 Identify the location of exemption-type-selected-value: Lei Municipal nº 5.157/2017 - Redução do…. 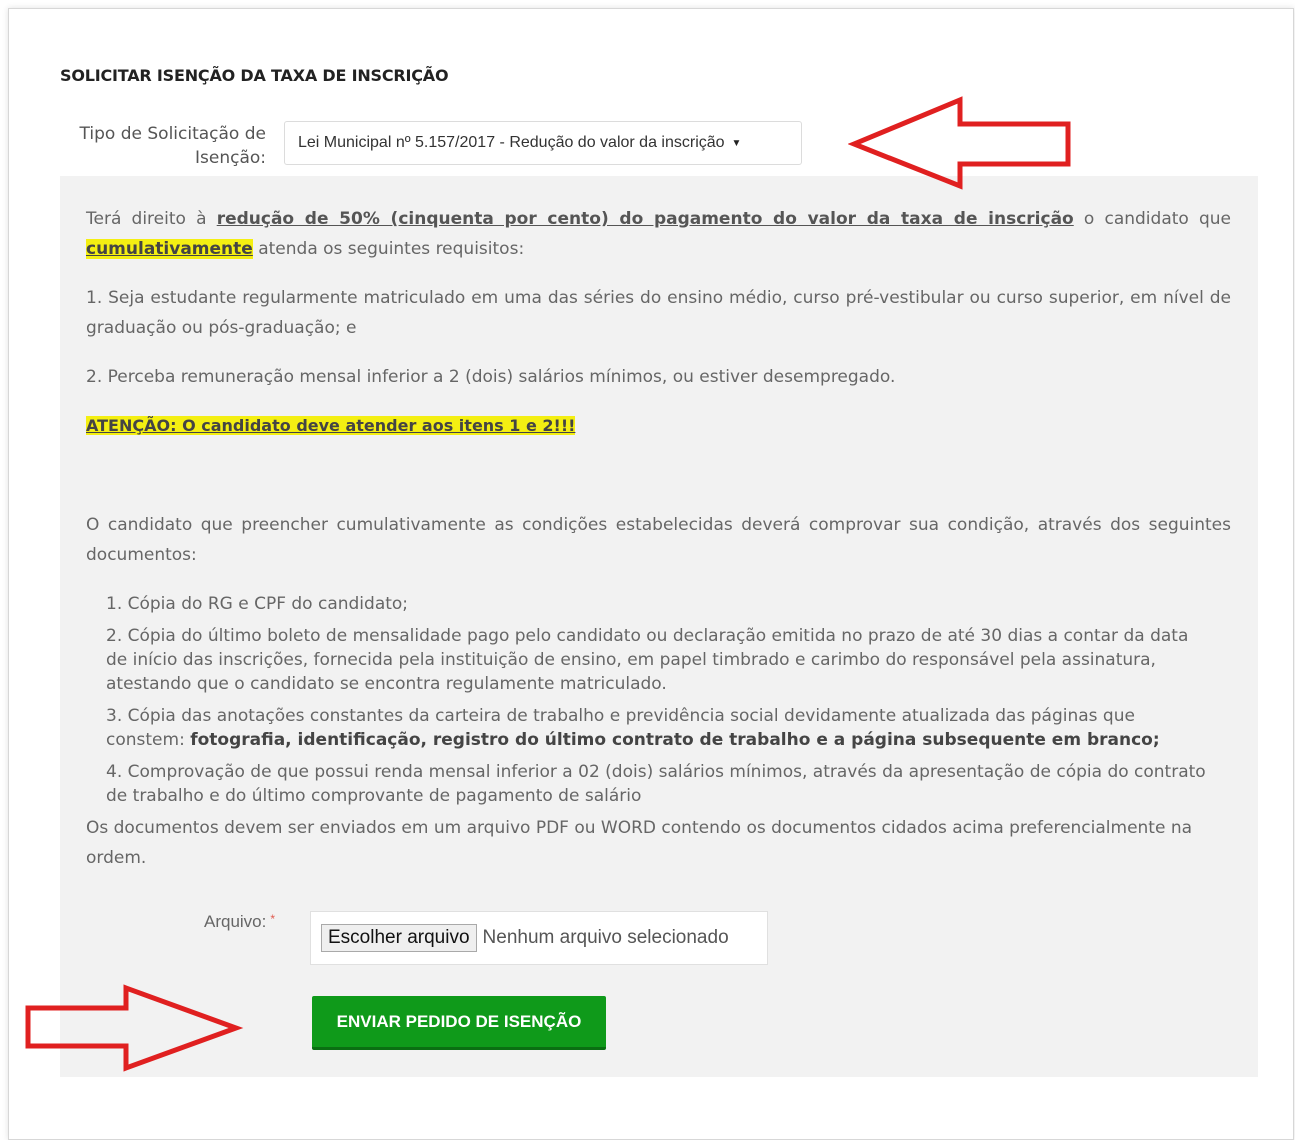
(511, 142).